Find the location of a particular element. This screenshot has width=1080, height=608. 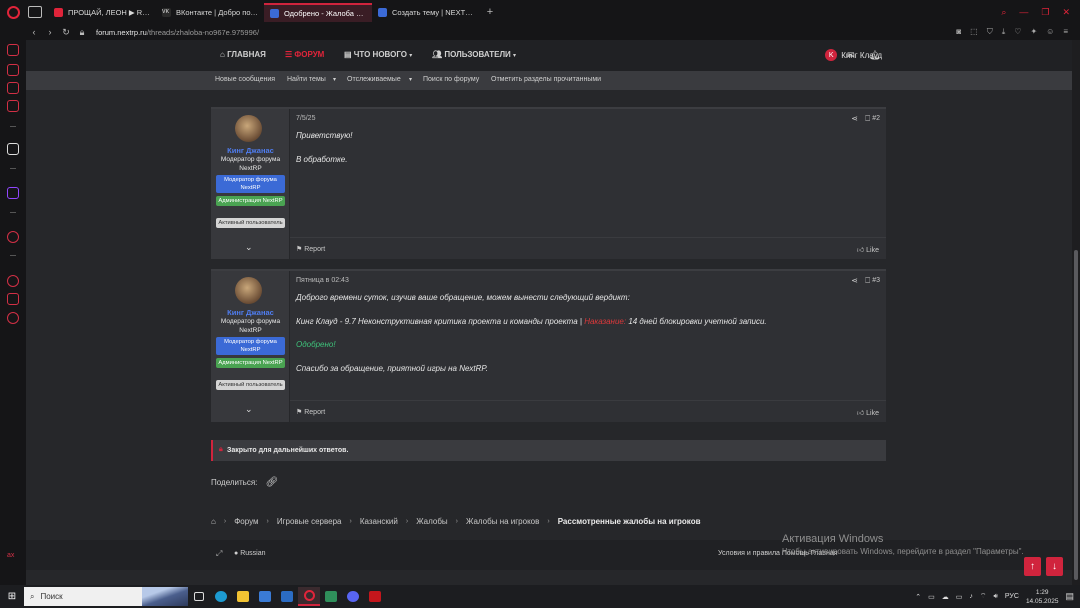

link-icon: 🔗︎ is located at coordinates (272, 482).